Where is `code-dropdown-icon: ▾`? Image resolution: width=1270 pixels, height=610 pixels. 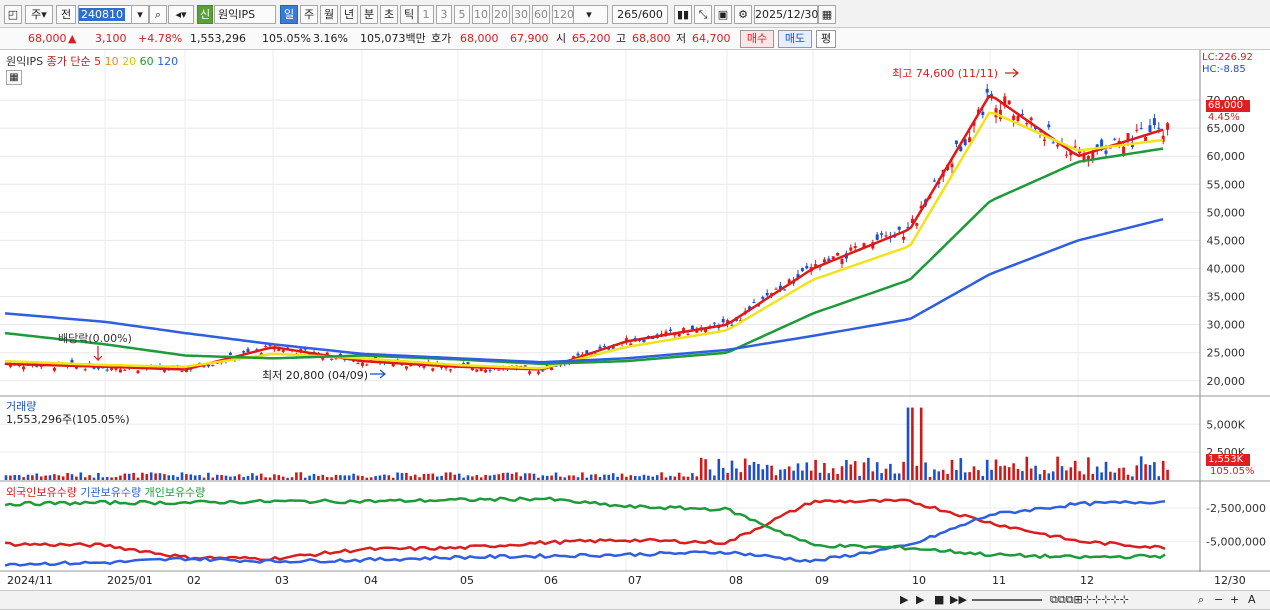 code-dropdown-icon: ▾ is located at coordinates (140, 14).